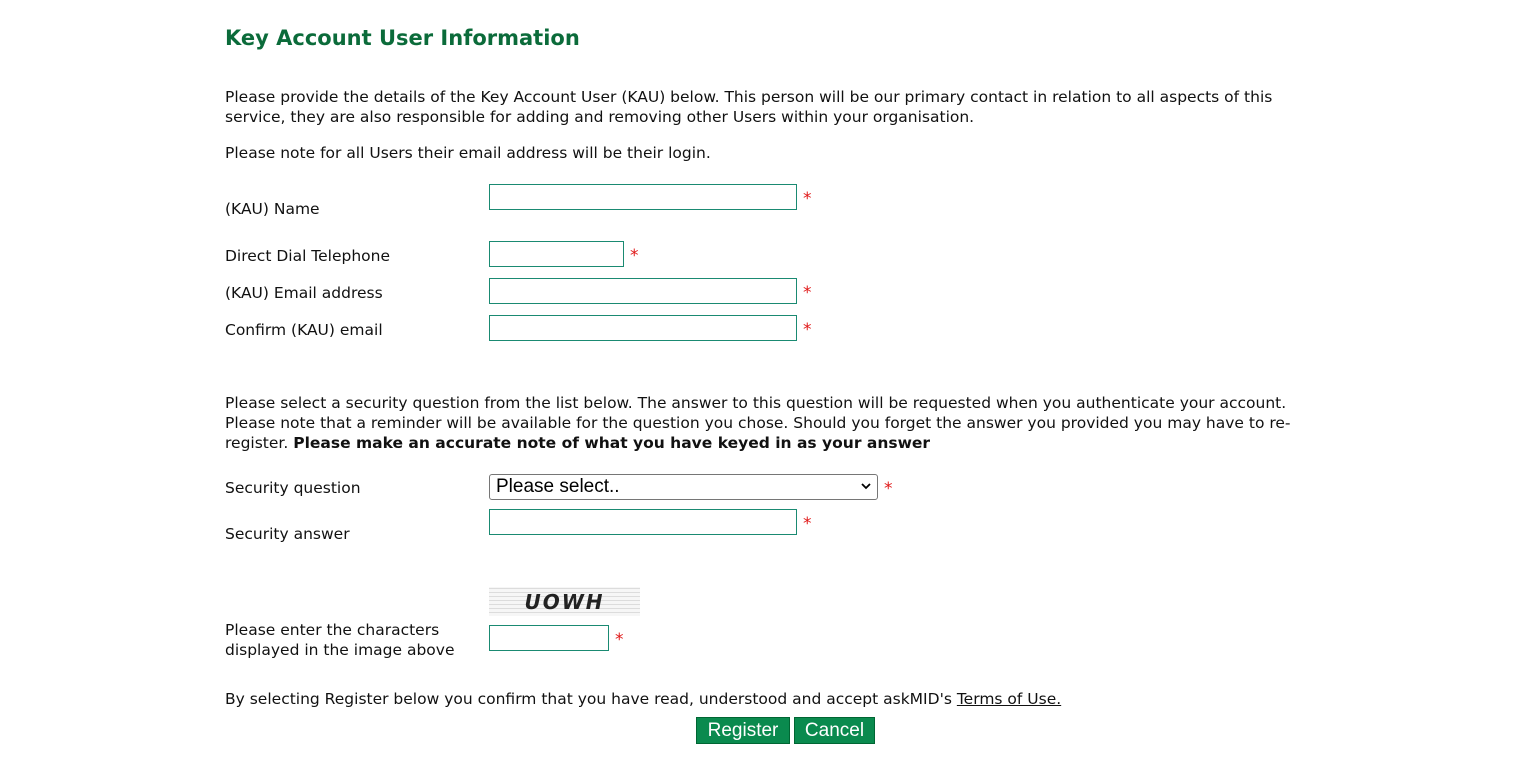 Image resolution: width=1536 pixels, height=766 pixels. What do you see at coordinates (293, 488) in the screenshot?
I see `security-question-label: Security question` at bounding box center [293, 488].